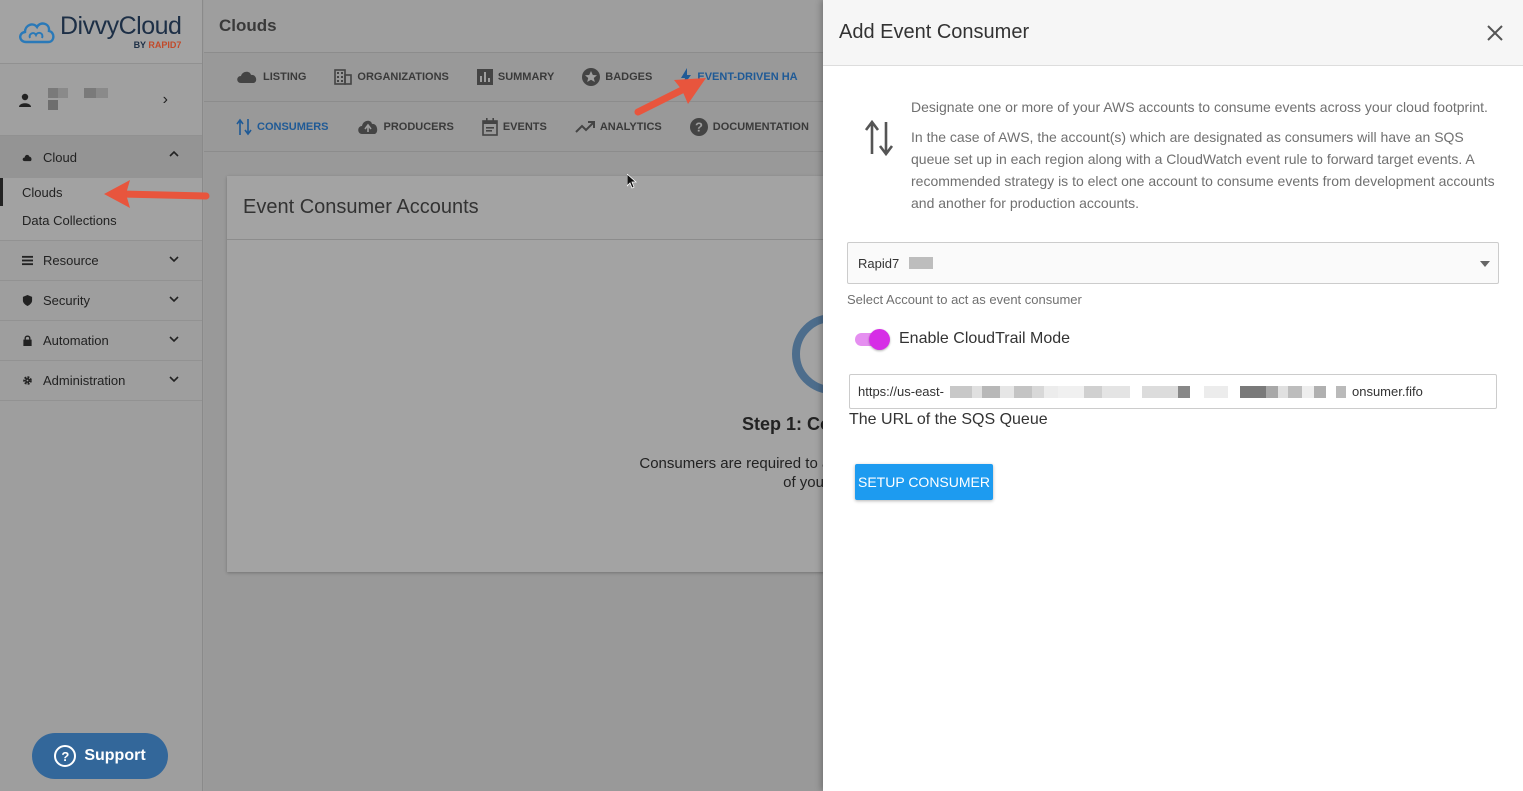 Image resolution: width=1523 pixels, height=791 pixels. Describe the element at coordinates (803, 482) in the screenshot. I see `step-description-line: of you` at that location.